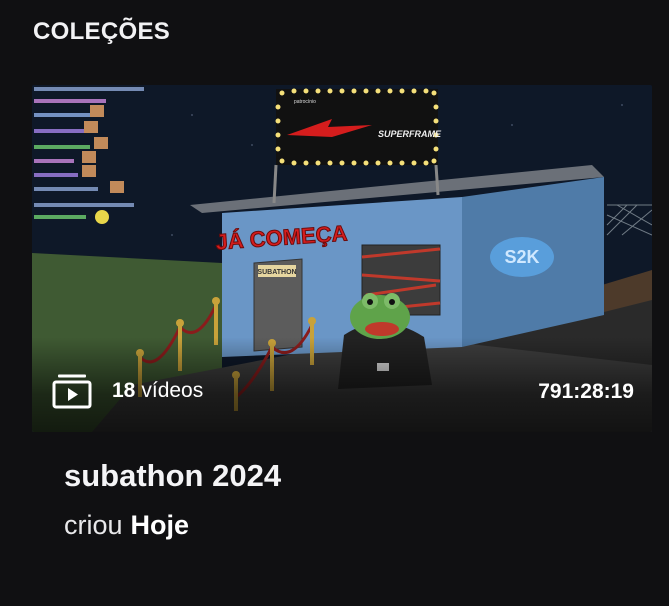 Image resolution: width=669 pixels, height=606 pixels. Describe the element at coordinates (410, 134) in the screenshot. I see `marquee-brand-text: SUPERFRAME` at that location.